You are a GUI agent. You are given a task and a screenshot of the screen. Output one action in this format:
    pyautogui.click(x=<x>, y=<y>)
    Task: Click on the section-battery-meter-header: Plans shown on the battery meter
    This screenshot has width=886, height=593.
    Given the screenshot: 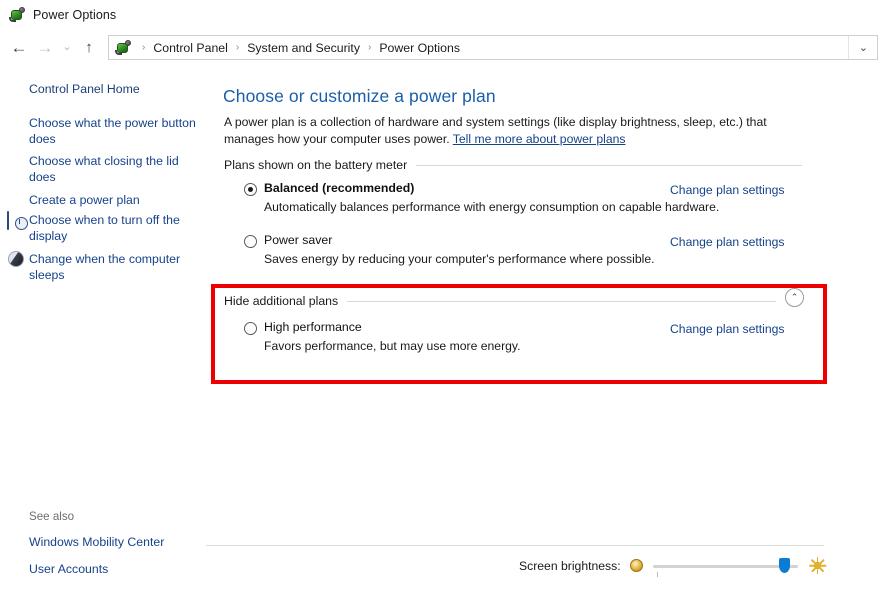 What is the action you would take?
    pyautogui.click(x=513, y=165)
    